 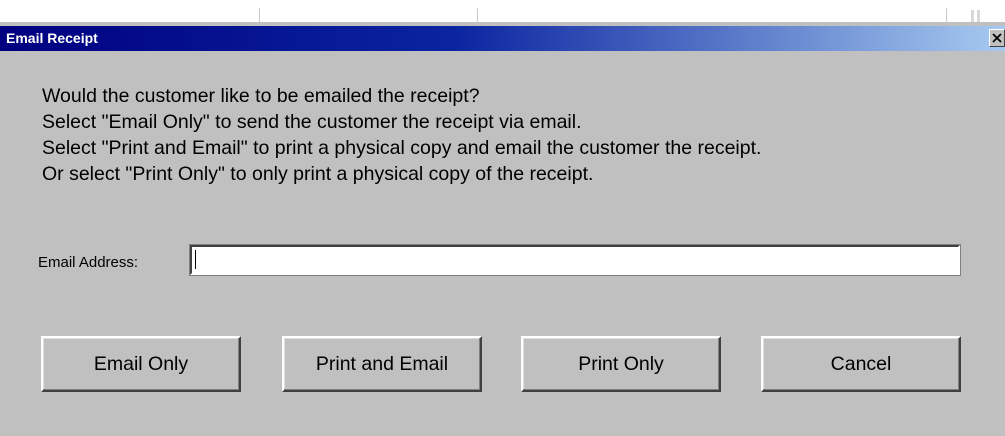 I want to click on dialog-titlebar: Email Receipt, so click(x=502, y=38).